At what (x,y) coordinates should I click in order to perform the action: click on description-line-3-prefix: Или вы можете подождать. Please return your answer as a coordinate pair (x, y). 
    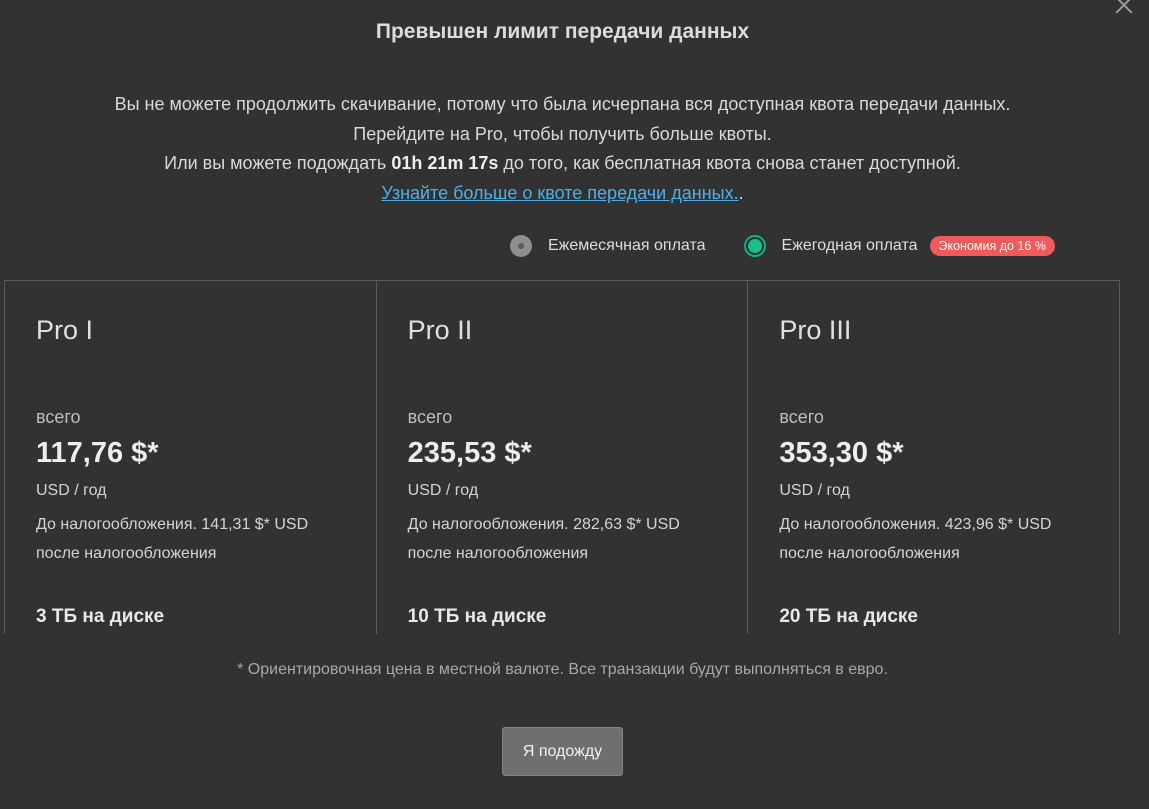
    Looking at the image, I should click on (278, 163).